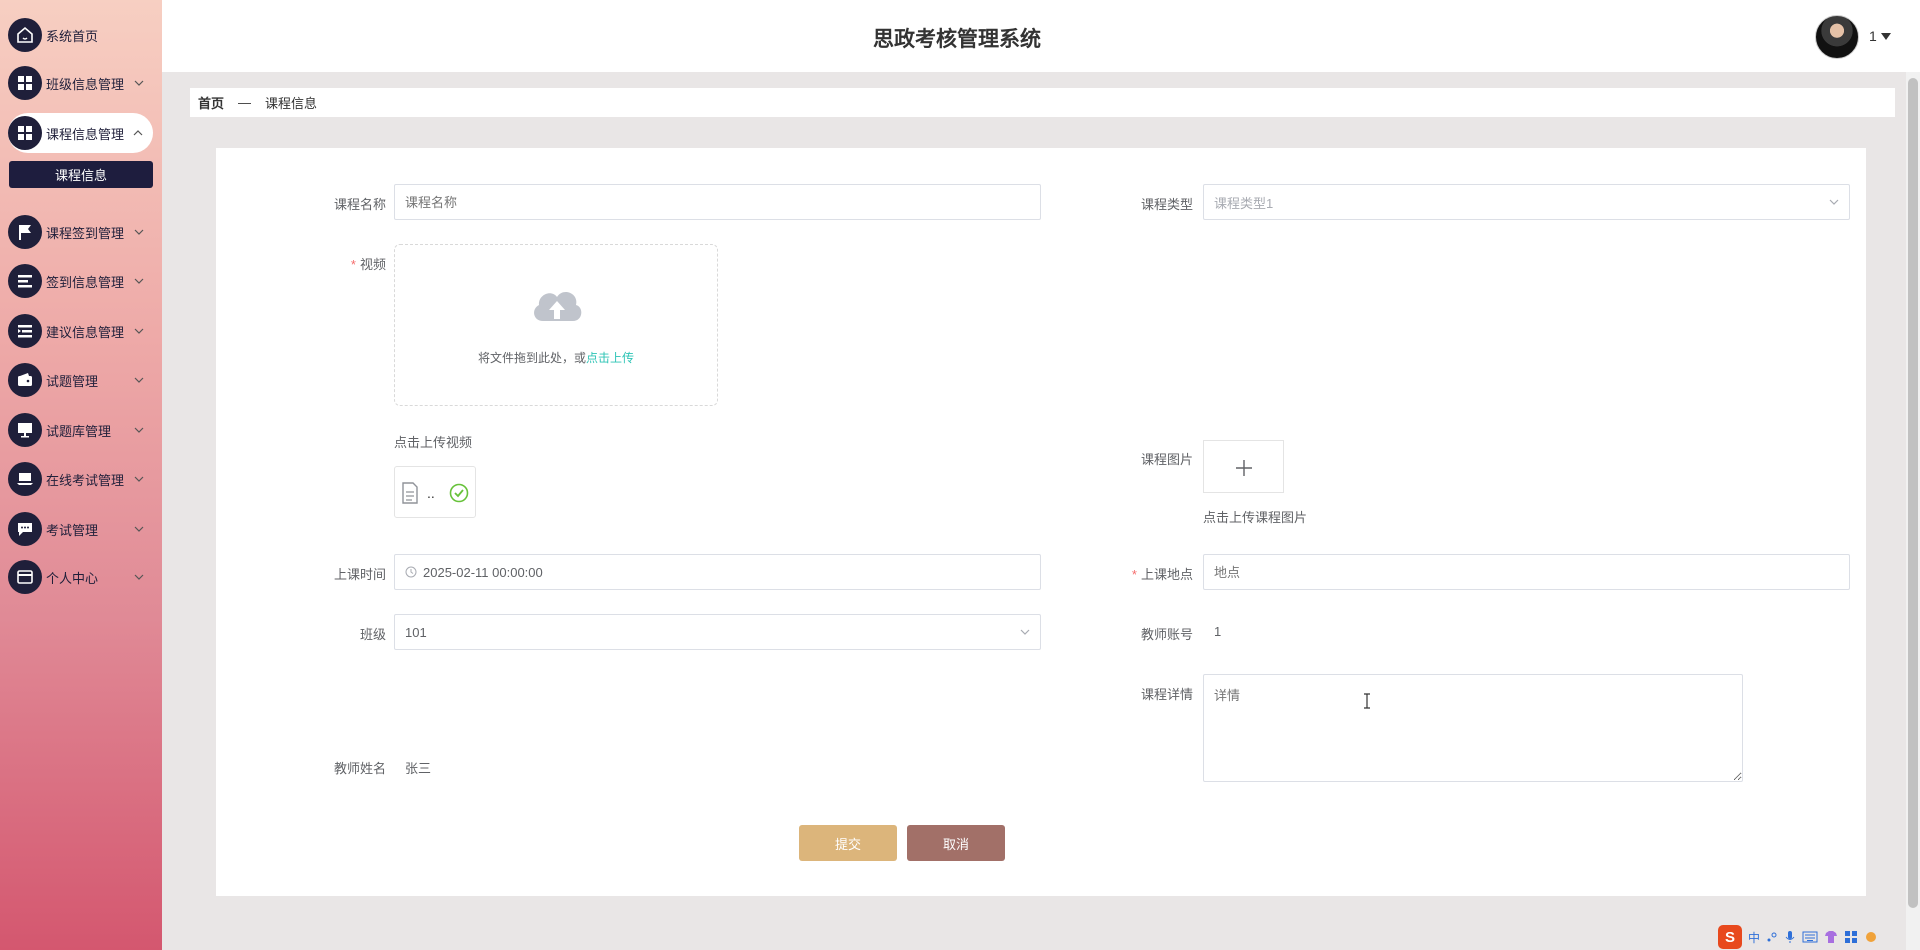  What do you see at coordinates (1886, 37) in the screenshot?
I see `caret-down-icon` at bounding box center [1886, 37].